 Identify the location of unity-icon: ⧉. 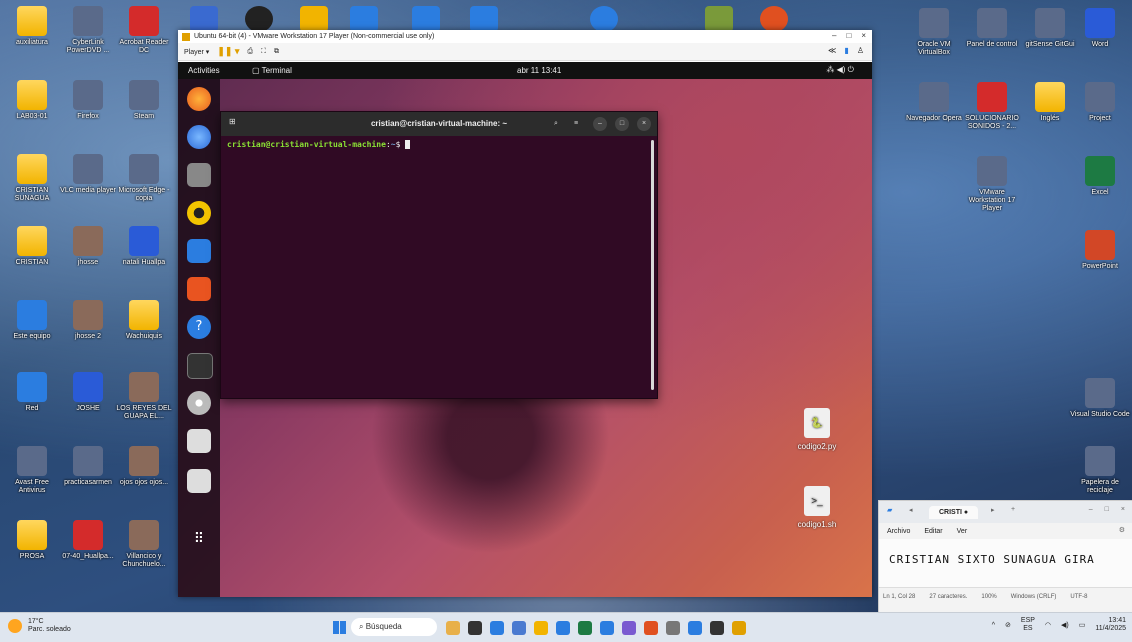
(276, 52).